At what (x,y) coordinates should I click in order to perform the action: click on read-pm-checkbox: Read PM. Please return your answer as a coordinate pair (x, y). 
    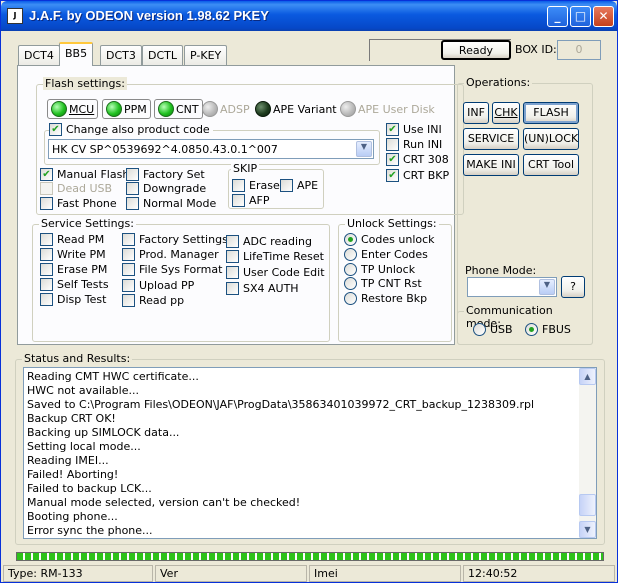
    Looking at the image, I should click on (72, 239).